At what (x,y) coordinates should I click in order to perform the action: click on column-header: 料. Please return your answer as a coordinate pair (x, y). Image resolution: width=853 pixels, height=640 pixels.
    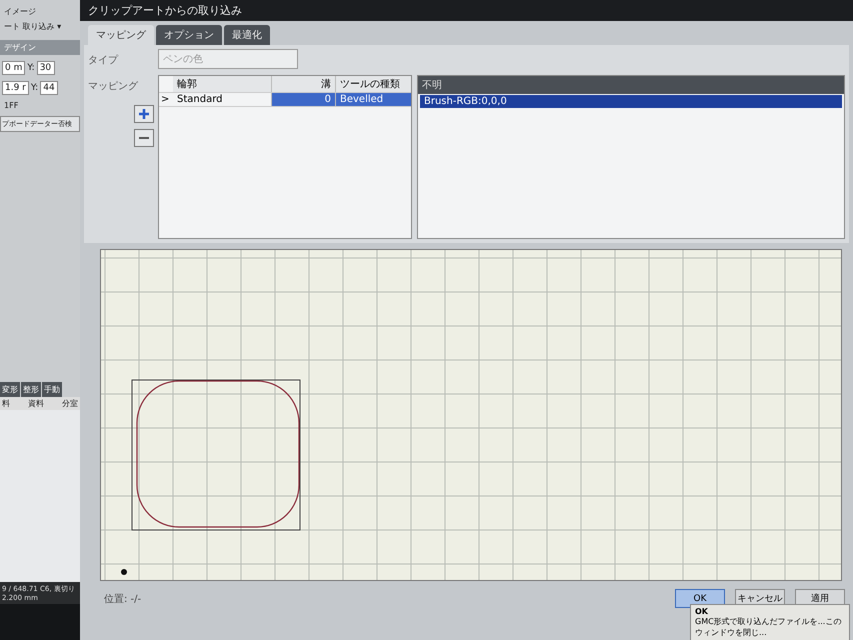
    Looking at the image, I should click on (6, 403).